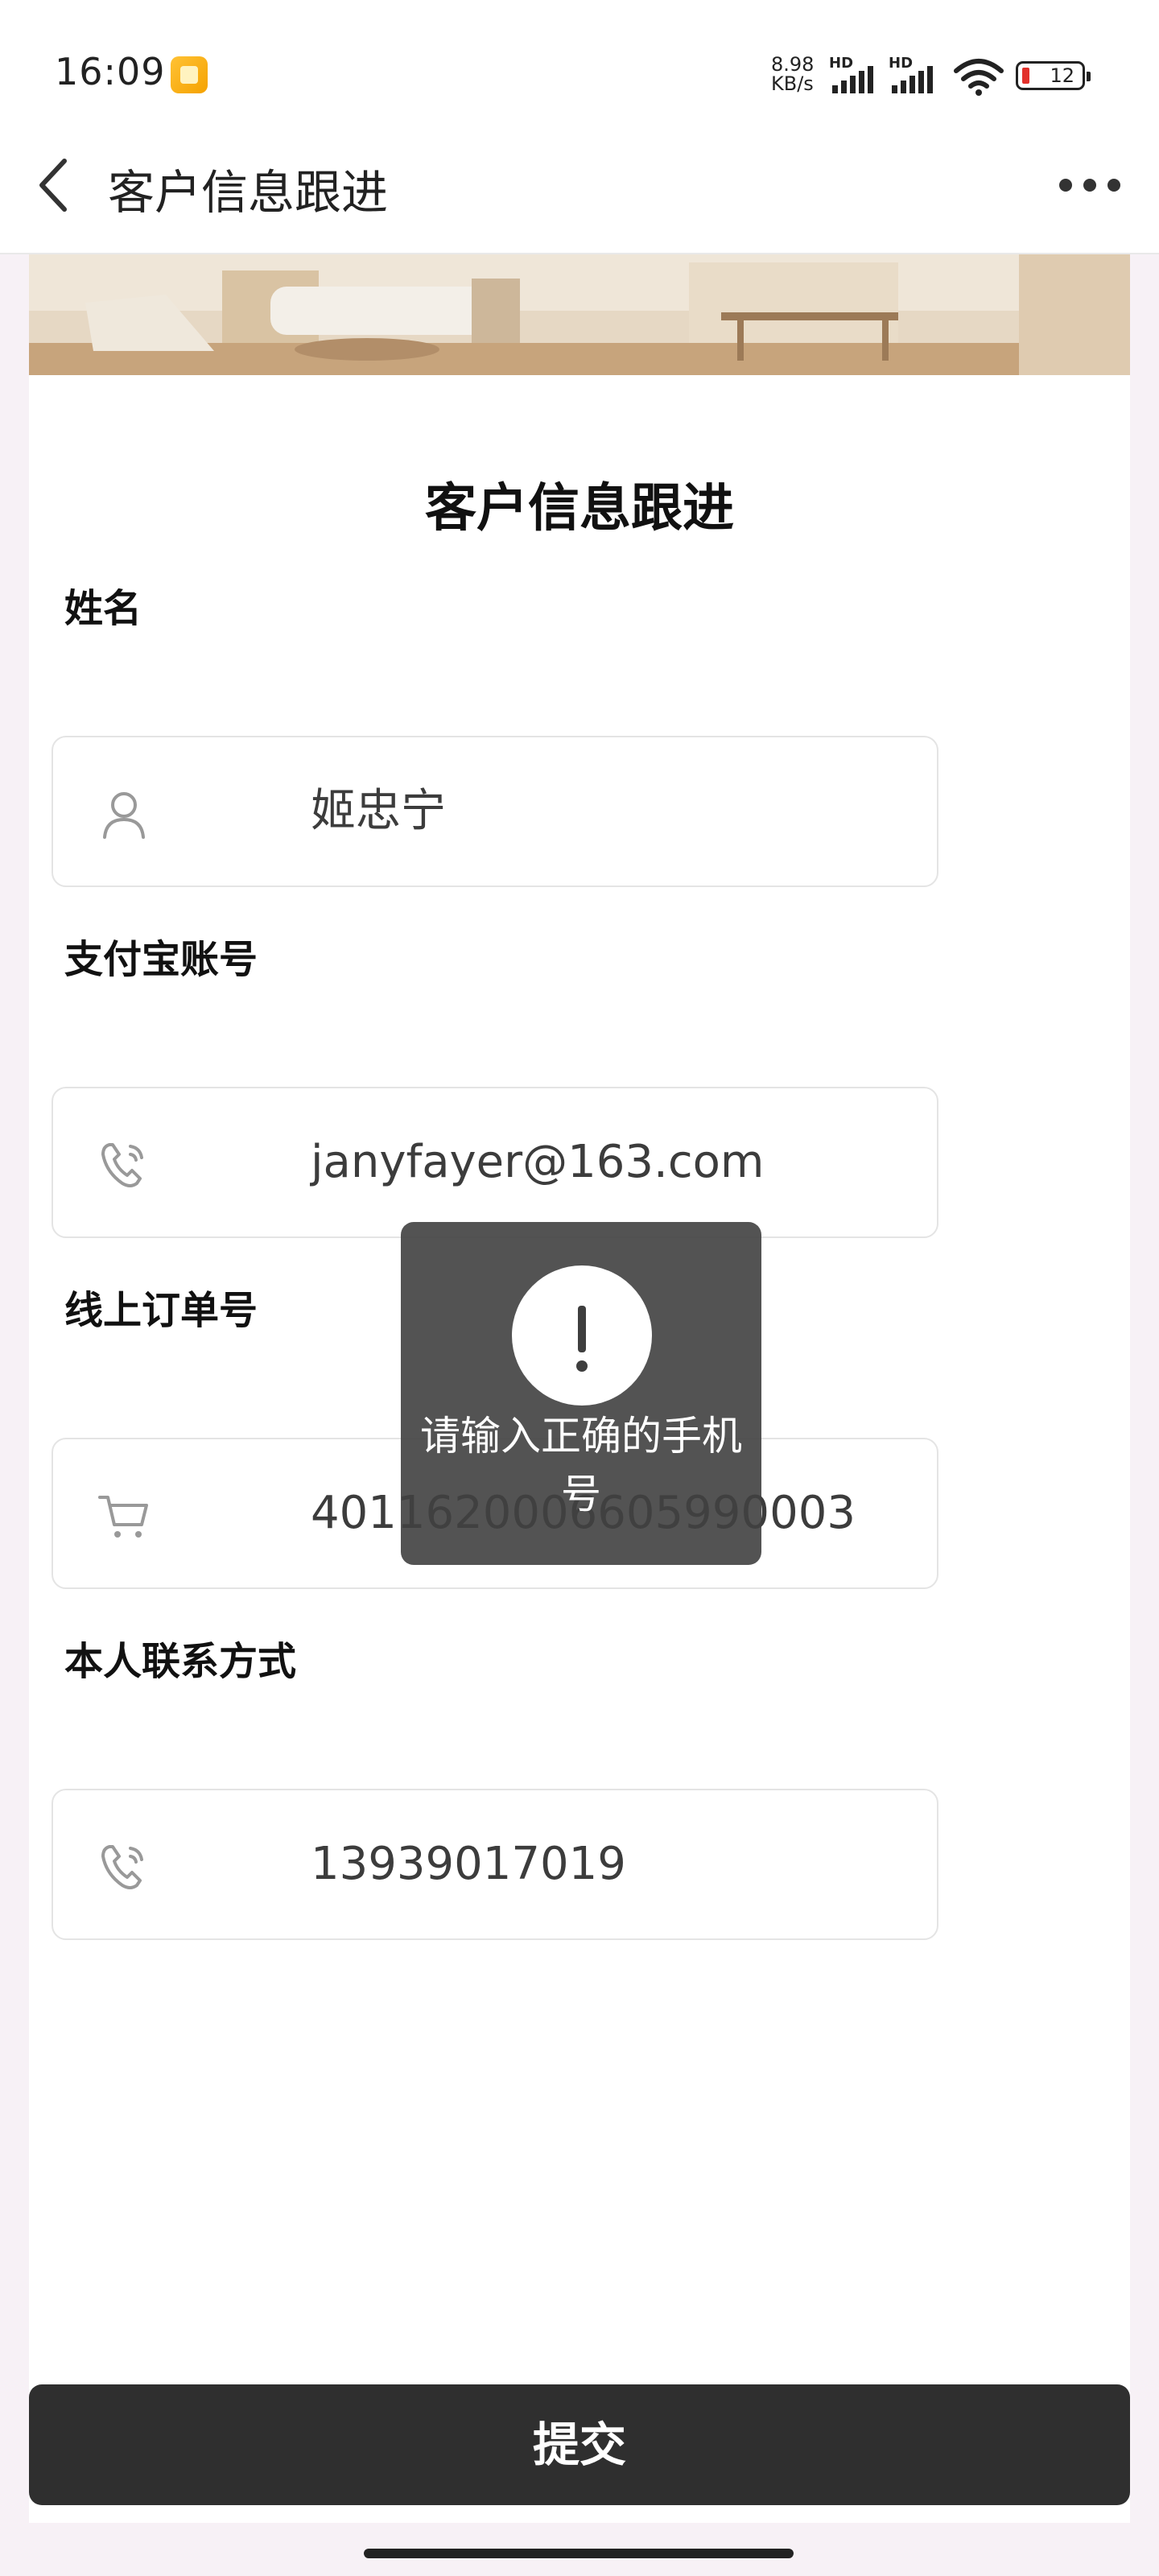 This screenshot has width=1159, height=2576. Describe the element at coordinates (1062, 75) in the screenshot. I see `battery-level: 12` at that location.